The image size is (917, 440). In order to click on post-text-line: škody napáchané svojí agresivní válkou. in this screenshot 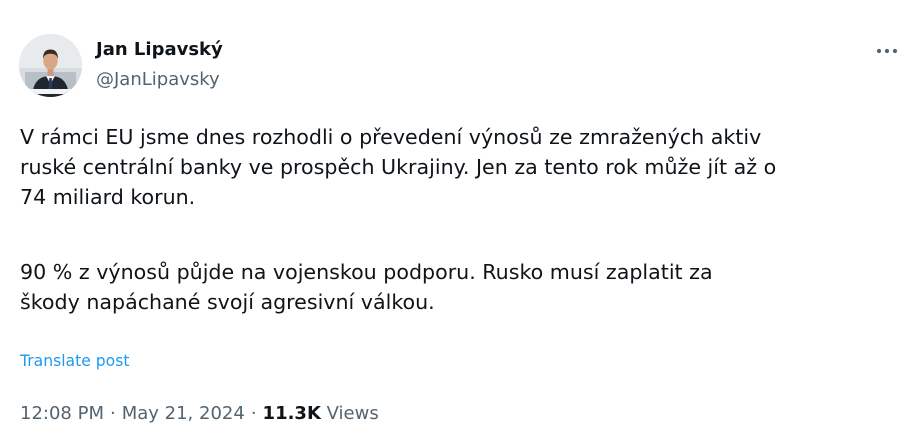, I will do `click(227, 302)`.